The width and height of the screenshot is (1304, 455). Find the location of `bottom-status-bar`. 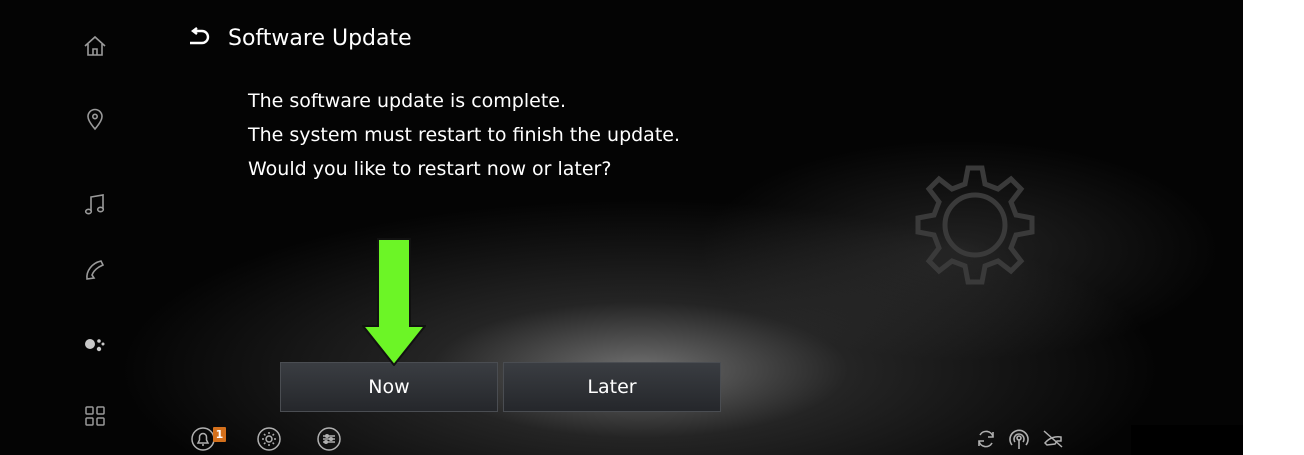

bottom-status-bar is located at coordinates (621, 436).